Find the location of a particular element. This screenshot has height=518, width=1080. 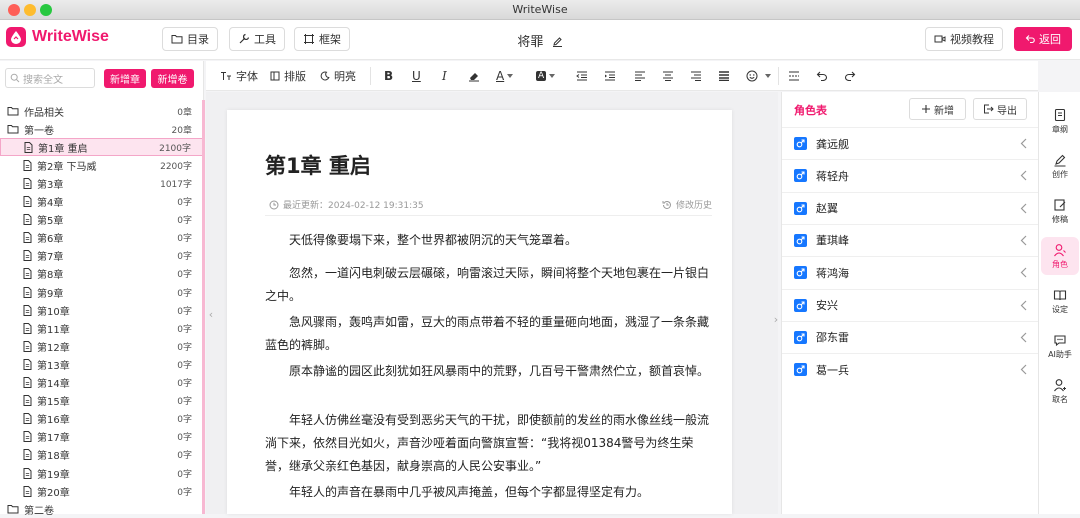

redo-button is located at coordinates (852, 76).